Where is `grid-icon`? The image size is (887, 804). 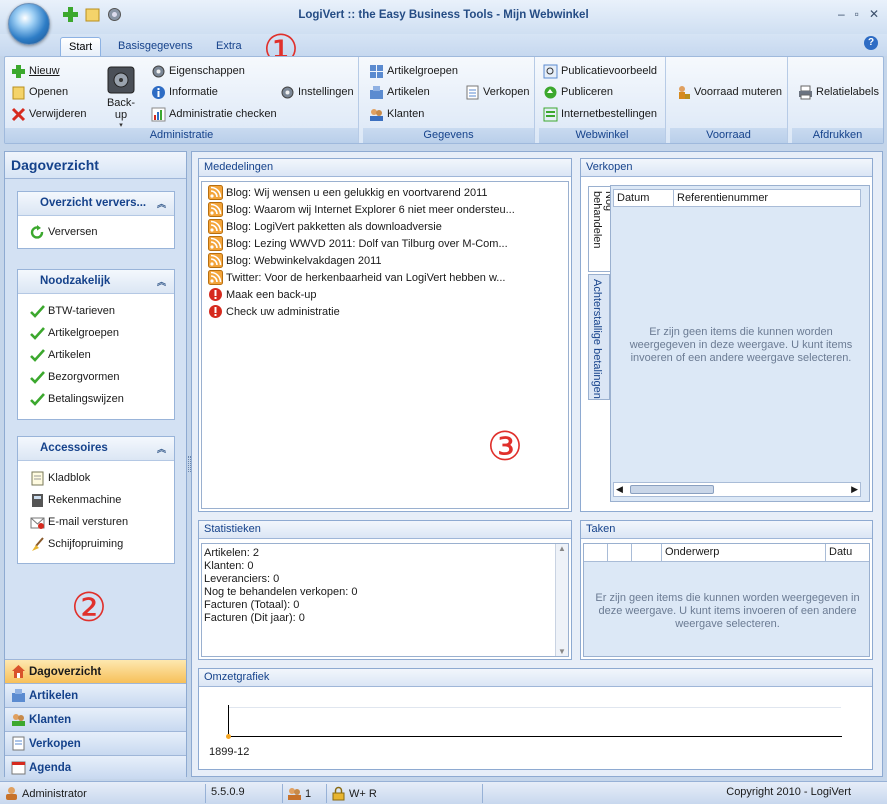
grid-icon is located at coordinates (376, 71).